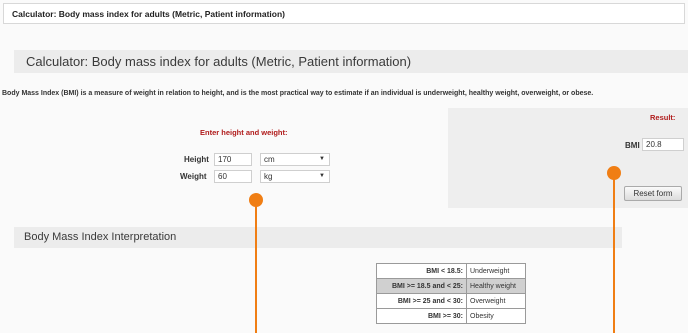  I want to click on interpretation-heading: Body Mass Index Interpretation, so click(318, 237).